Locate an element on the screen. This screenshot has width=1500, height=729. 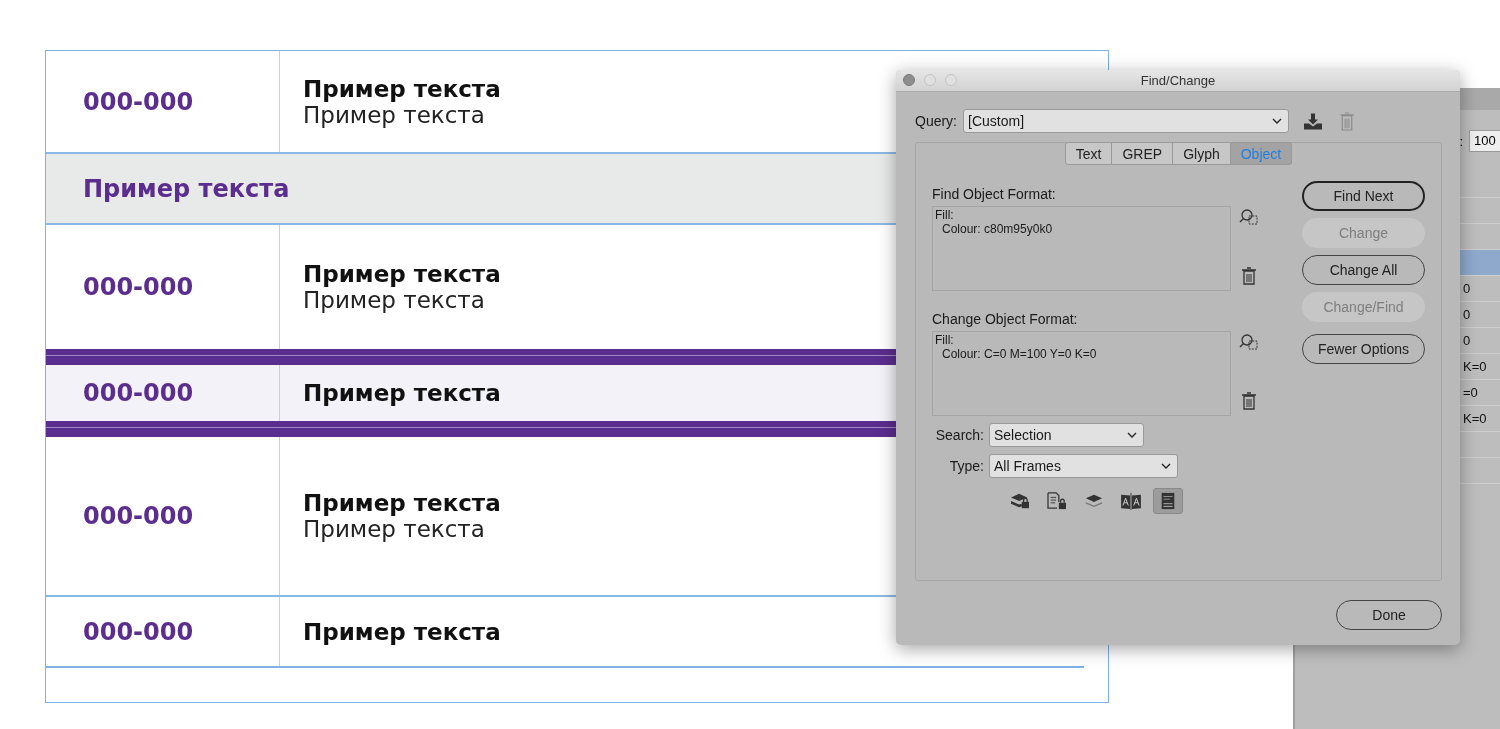
format-box: Fill: Colour: C=0 M=100 Y=0 K=0 is located at coordinates (1081, 373).